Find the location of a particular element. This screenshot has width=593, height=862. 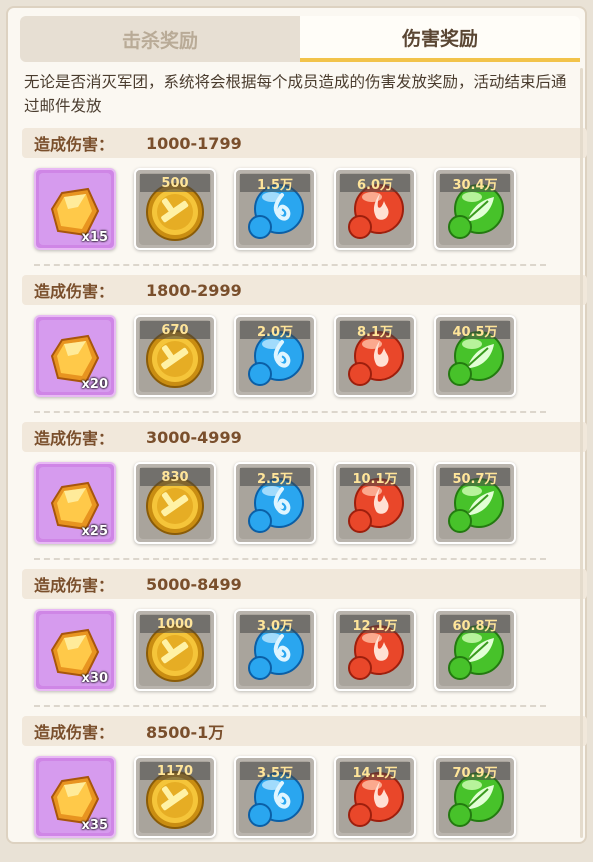

reward-items: x20 670 2.0万 8.1万 40.5万 is located at coordinates (275, 356).